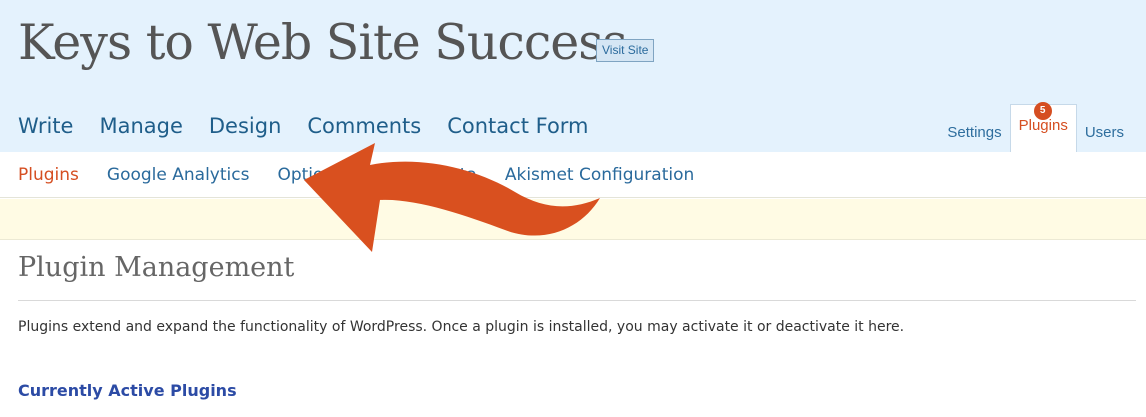 The width and height of the screenshot is (1146, 417). Describe the element at coordinates (1104, 138) in the screenshot. I see `nav-item-users: Users` at that location.